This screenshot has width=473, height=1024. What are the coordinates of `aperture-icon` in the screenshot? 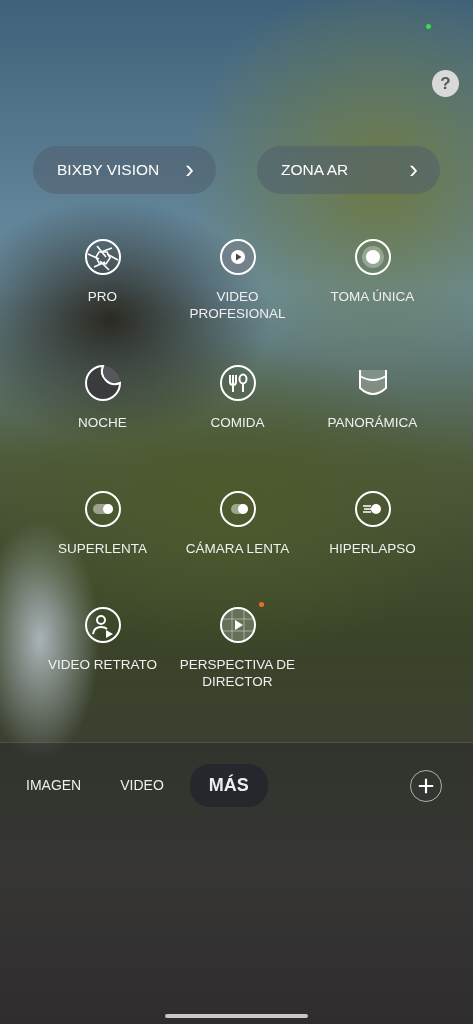 It's located at (102, 257).